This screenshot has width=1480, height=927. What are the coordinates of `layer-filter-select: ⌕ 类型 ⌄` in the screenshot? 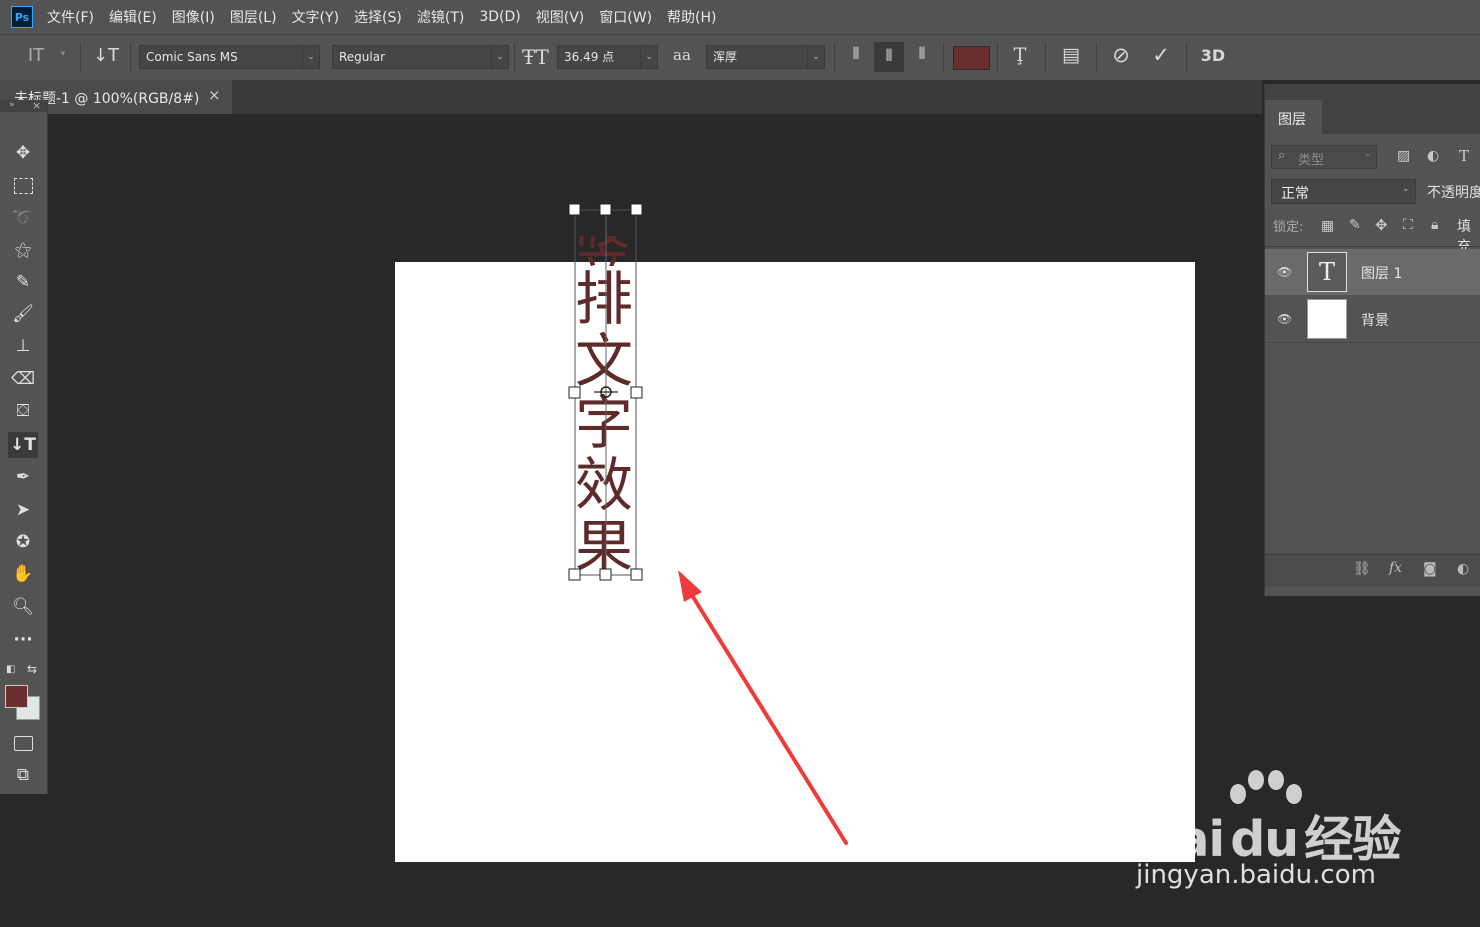 It's located at (1324, 157).